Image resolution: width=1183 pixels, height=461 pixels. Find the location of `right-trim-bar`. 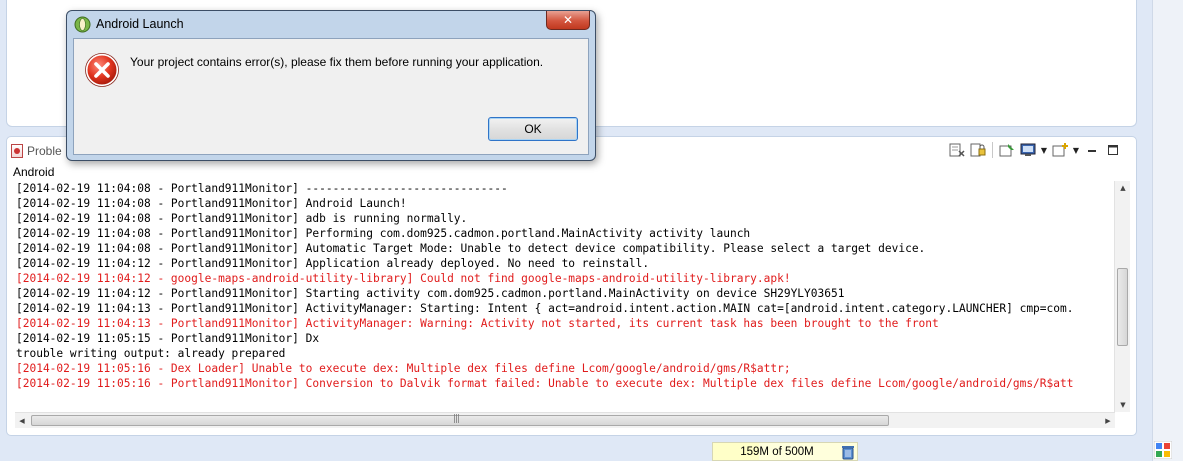

right-trim-bar is located at coordinates (1167, 230).